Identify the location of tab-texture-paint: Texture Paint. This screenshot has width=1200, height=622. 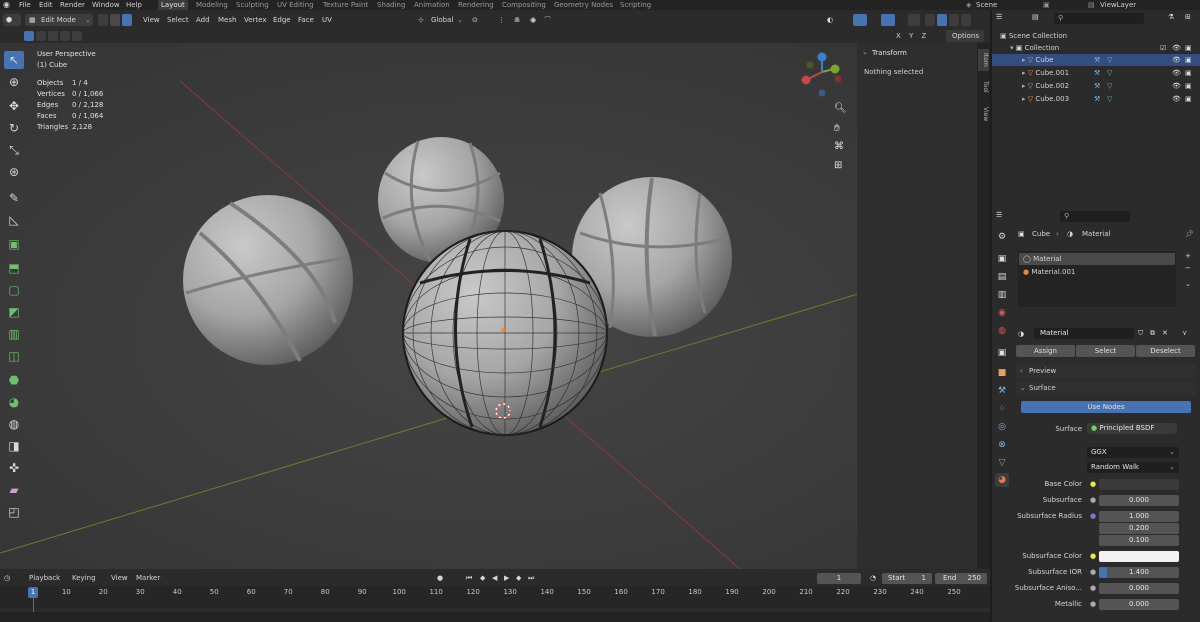
(345, 5).